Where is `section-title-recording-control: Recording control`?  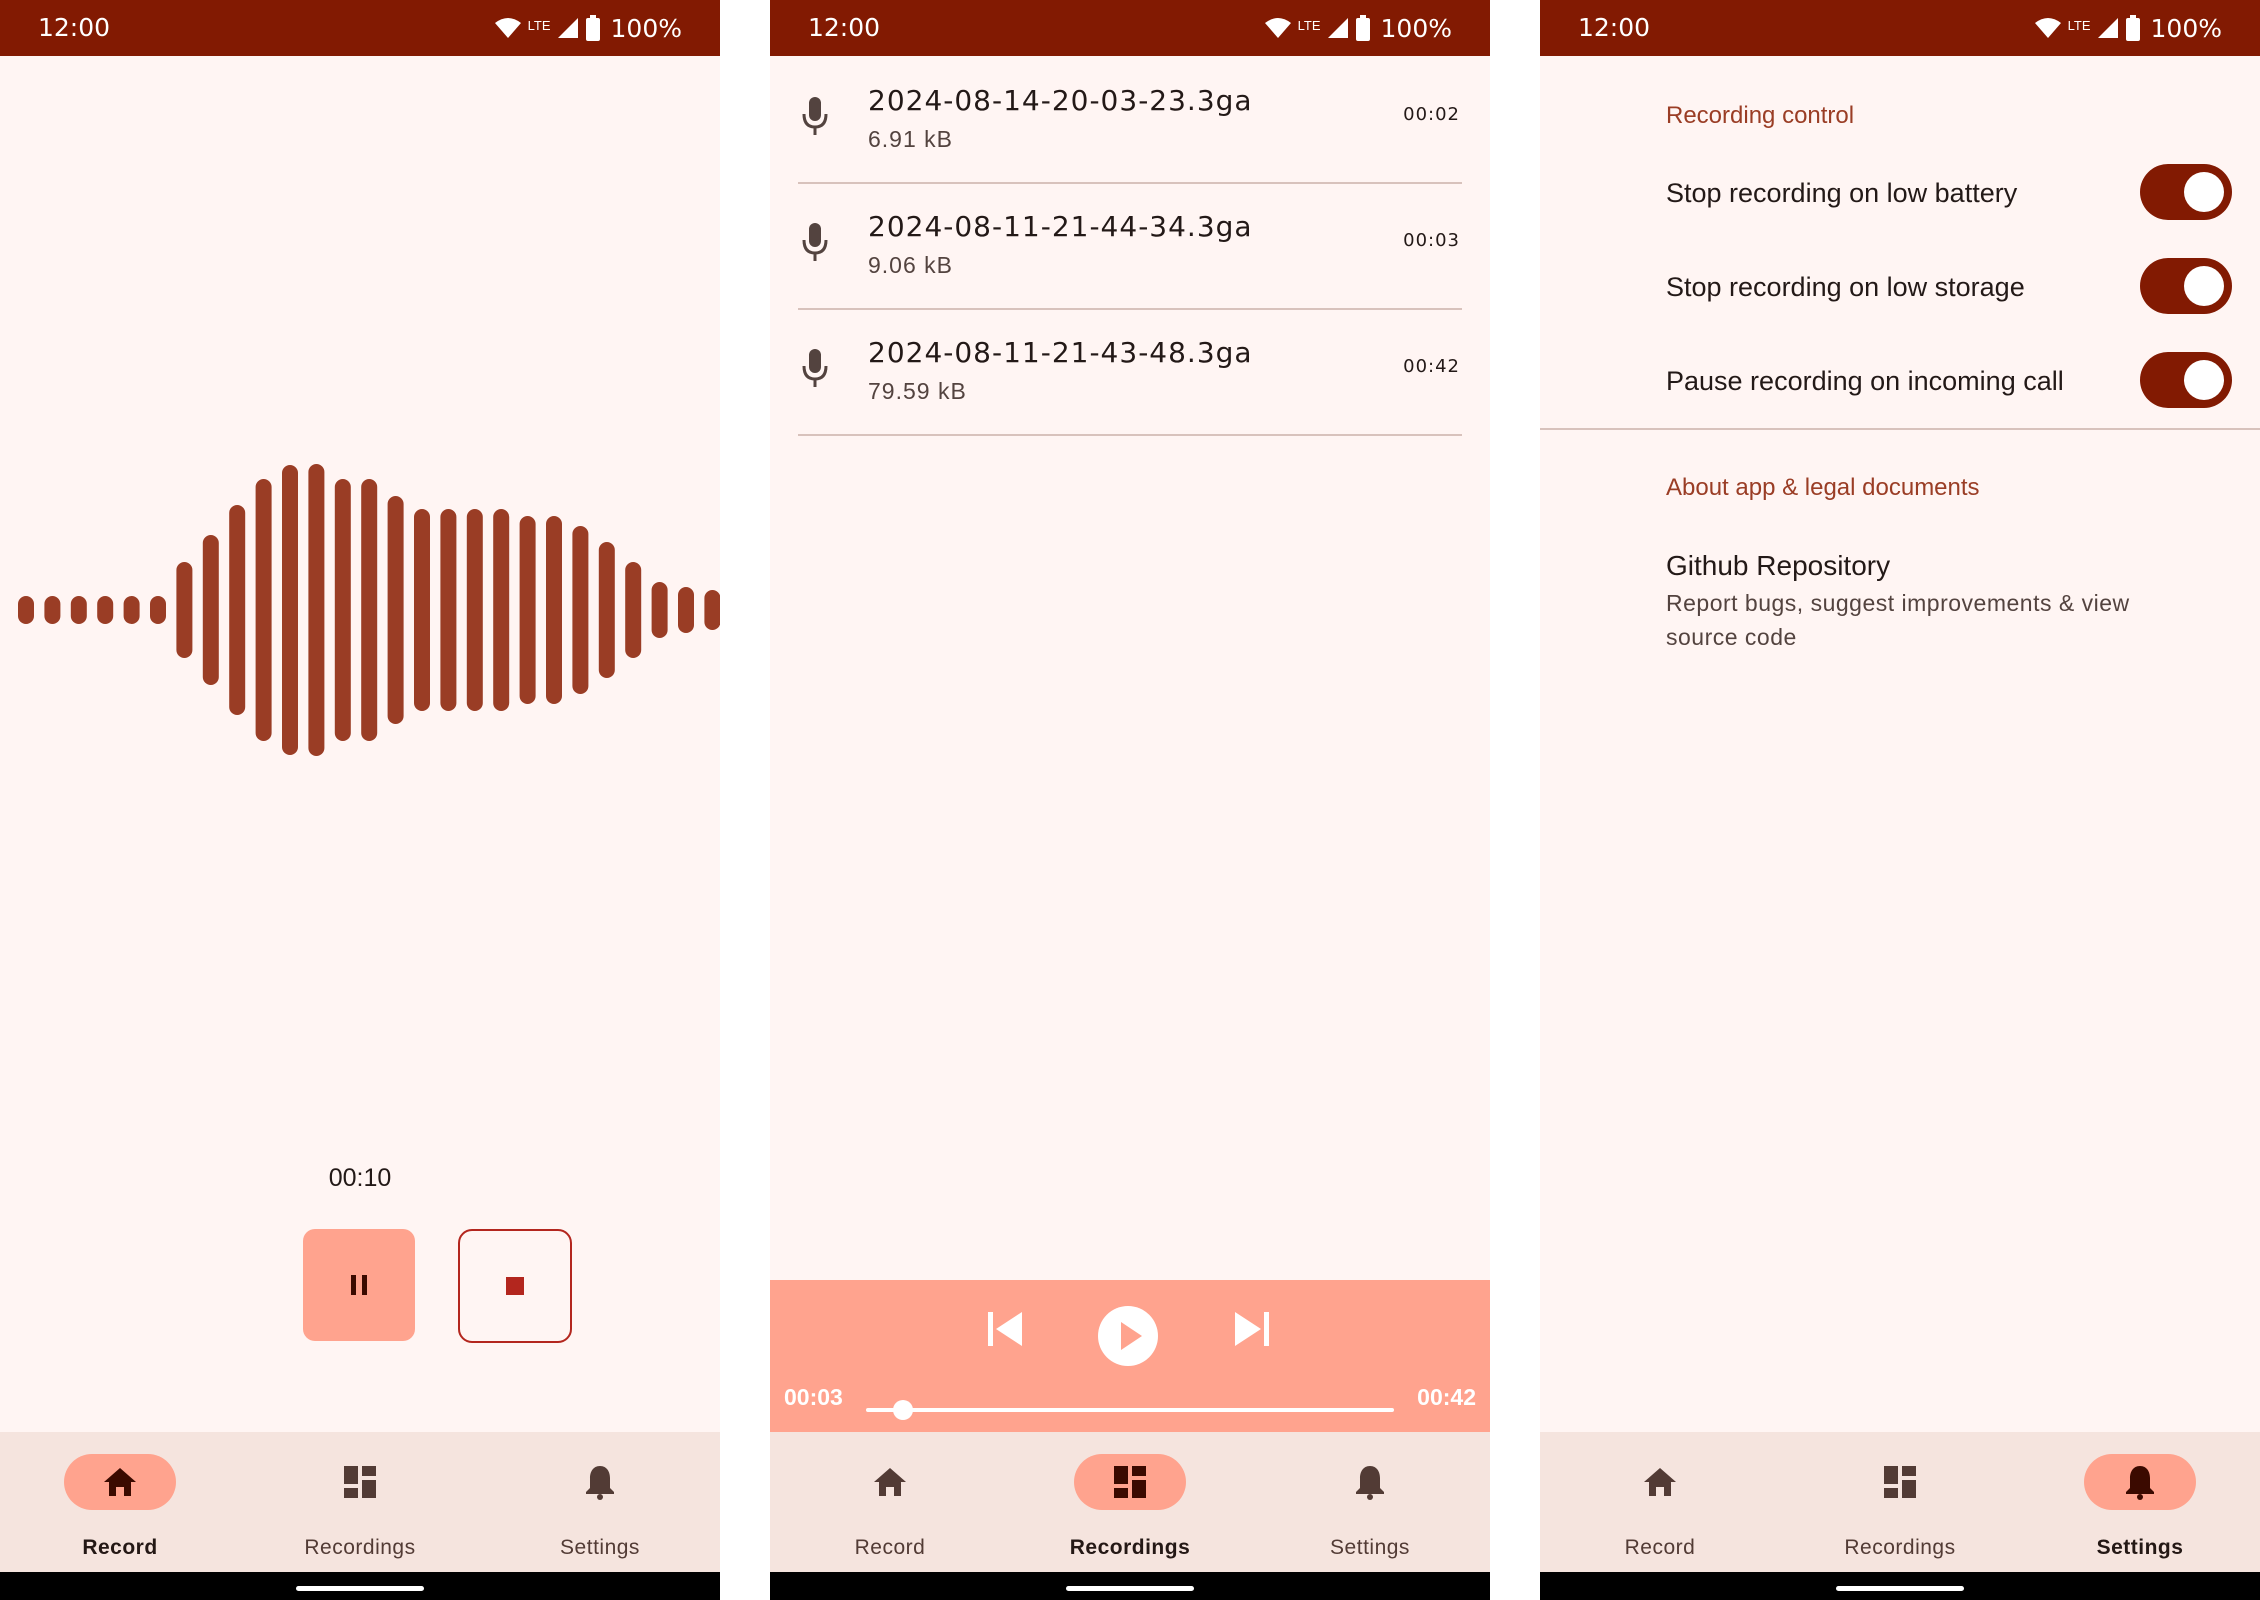 section-title-recording-control: Recording control is located at coordinates (1760, 115).